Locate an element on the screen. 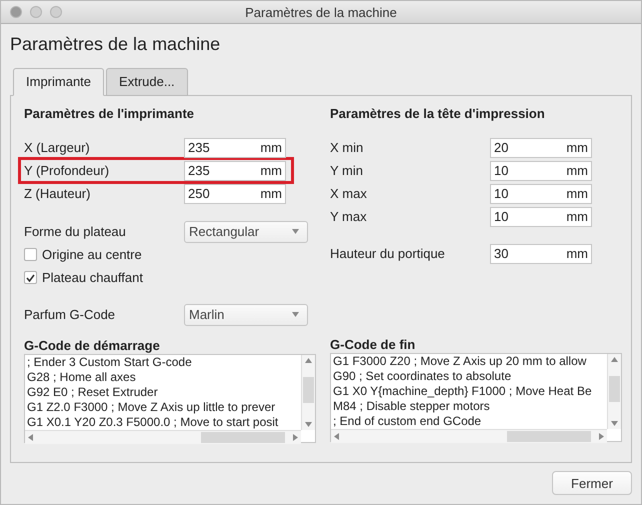  section-title: Paramètres de la tête d'impression is located at coordinates (437, 113).